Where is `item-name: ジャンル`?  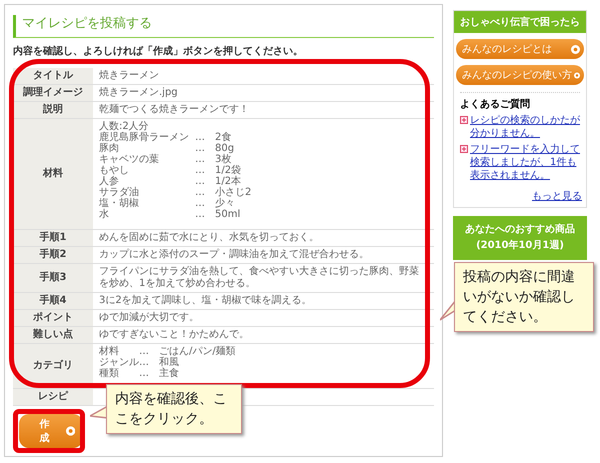 item-name: ジャンル is located at coordinates (119, 362).